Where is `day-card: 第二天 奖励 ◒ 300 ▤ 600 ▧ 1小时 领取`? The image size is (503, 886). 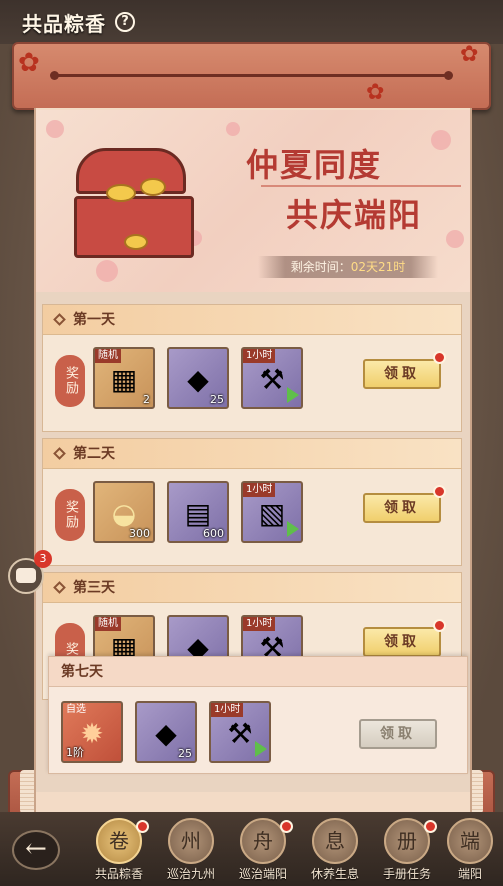 day-card: 第二天 奖励 ◒ 300 ▤ 600 ▧ 1小时 领取 is located at coordinates (252, 502).